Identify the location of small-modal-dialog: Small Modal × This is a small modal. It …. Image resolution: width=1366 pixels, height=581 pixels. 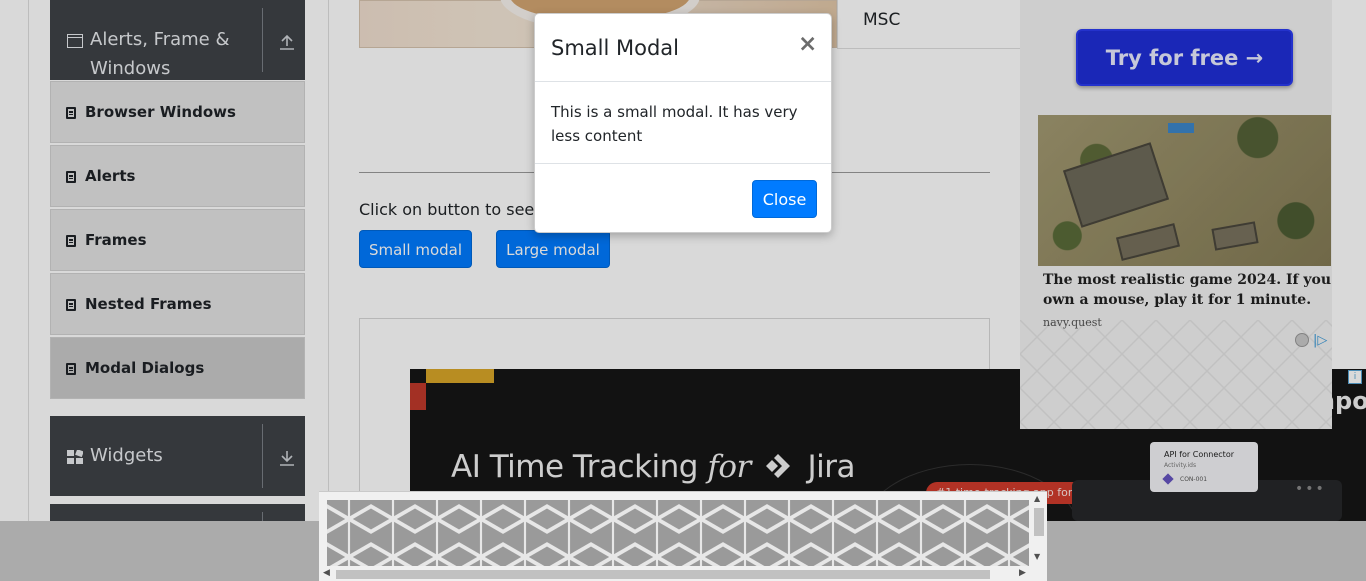
(683, 123).